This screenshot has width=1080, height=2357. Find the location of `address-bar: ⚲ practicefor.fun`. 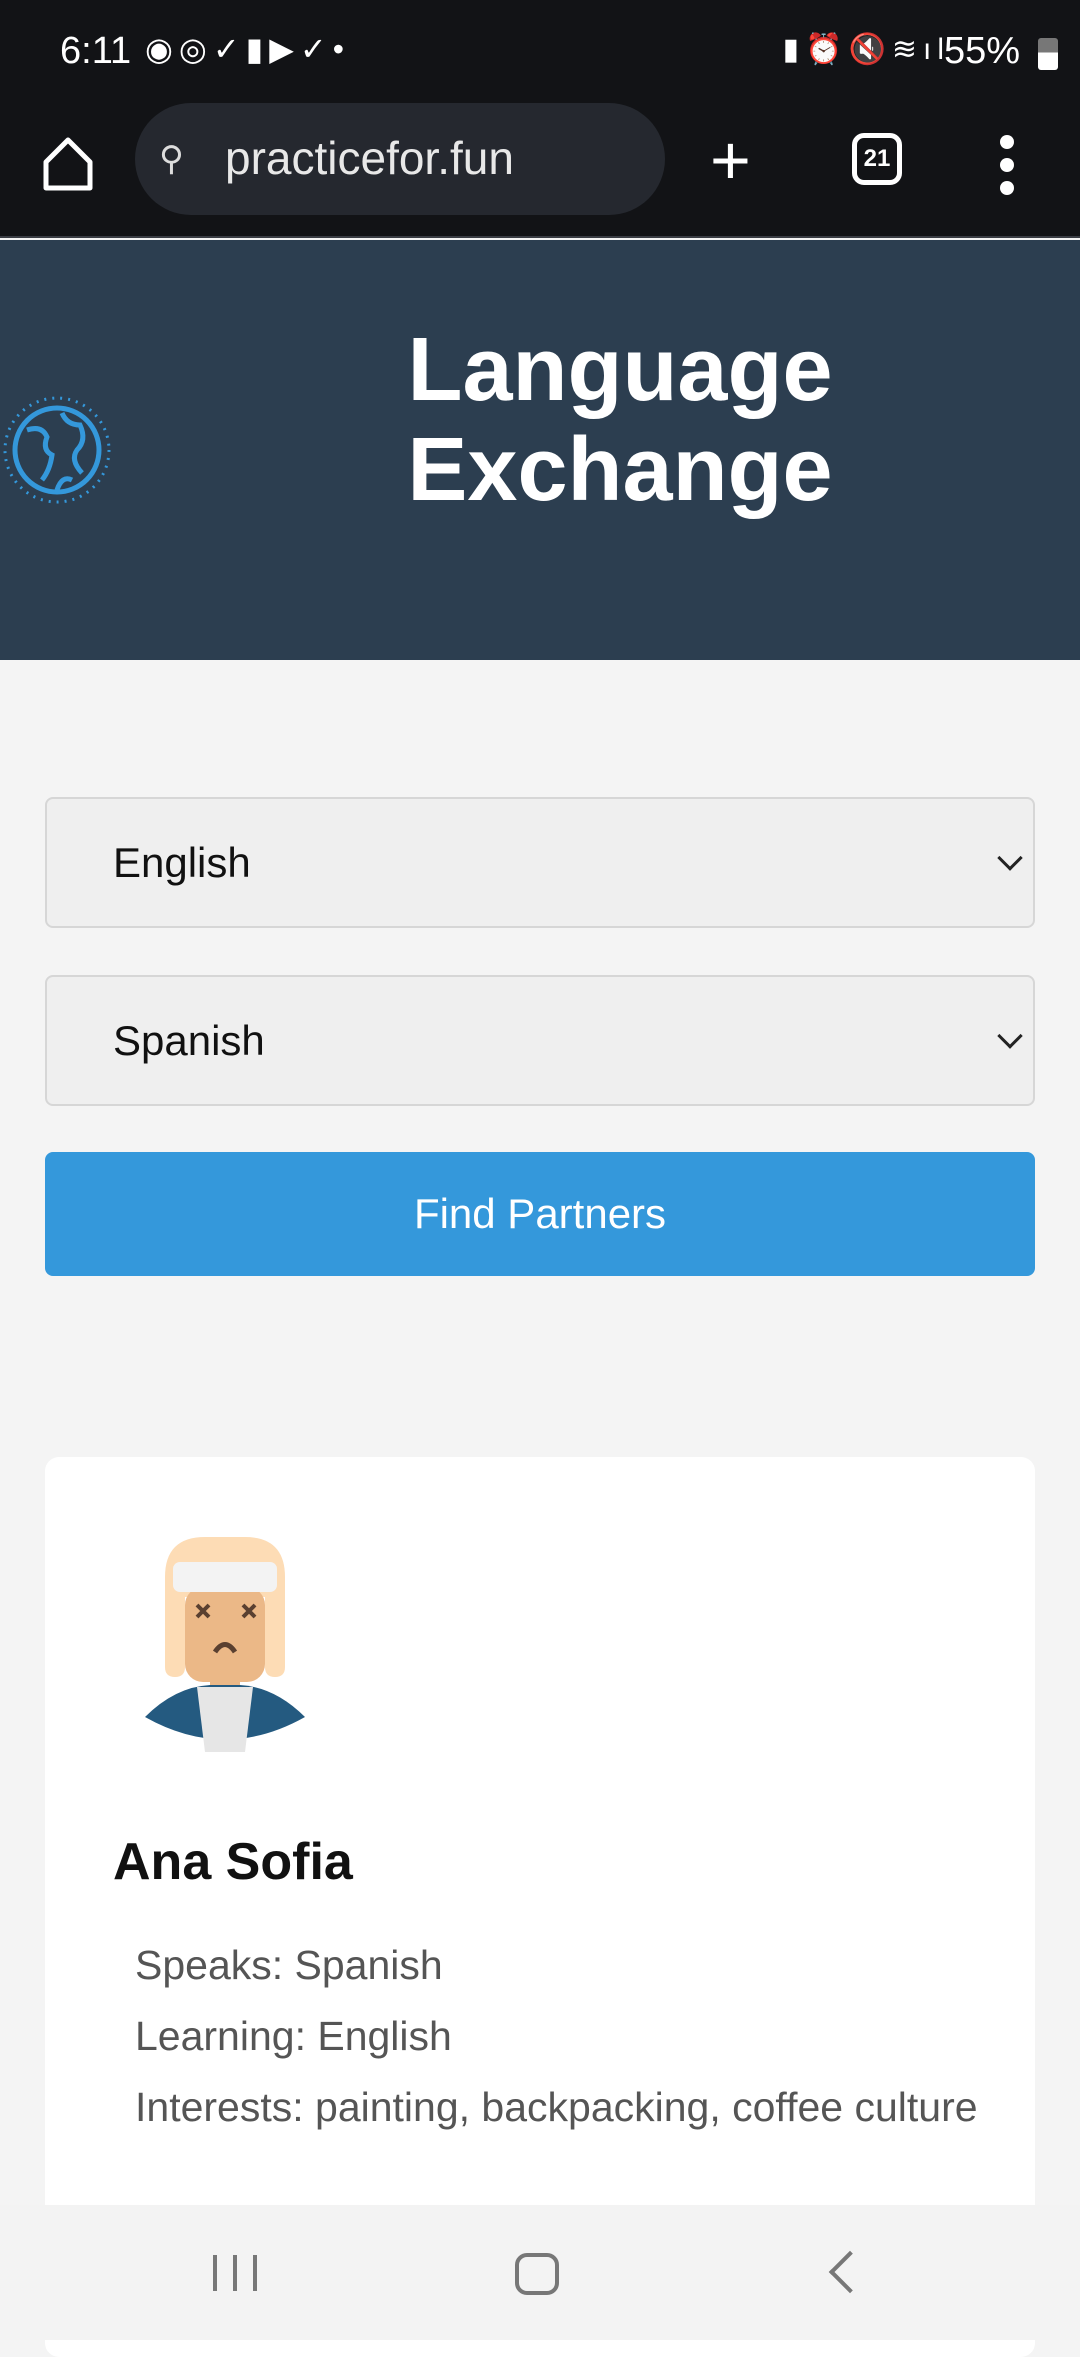

address-bar: ⚲ practicefor.fun is located at coordinates (400, 159).